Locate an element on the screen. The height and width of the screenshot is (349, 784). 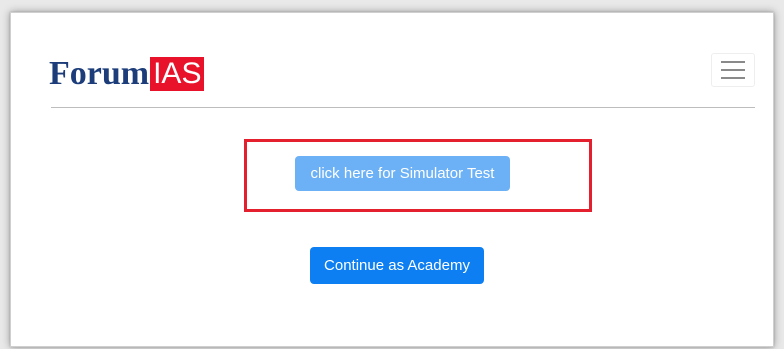
logo-ias-text: IAS is located at coordinates (177, 74).